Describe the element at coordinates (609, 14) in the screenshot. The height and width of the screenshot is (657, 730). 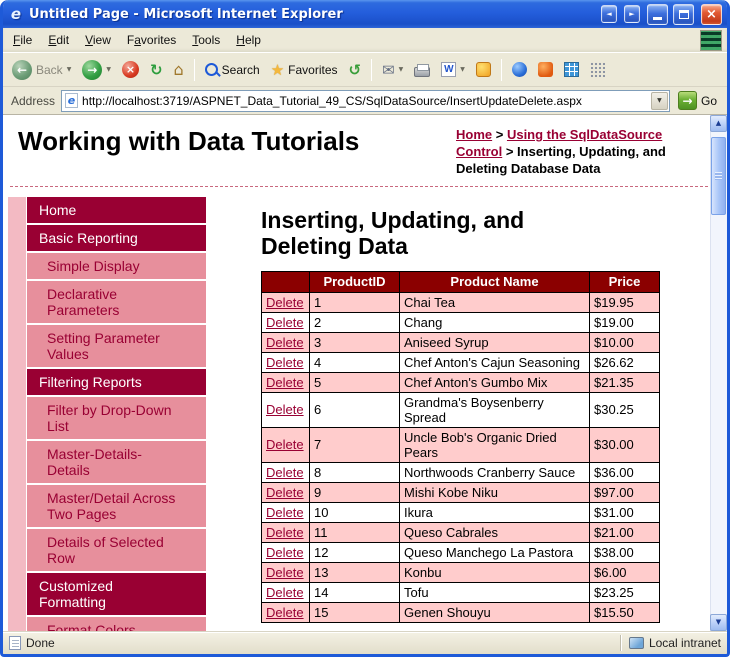
I see `window-extra-left-button: ◄` at that location.